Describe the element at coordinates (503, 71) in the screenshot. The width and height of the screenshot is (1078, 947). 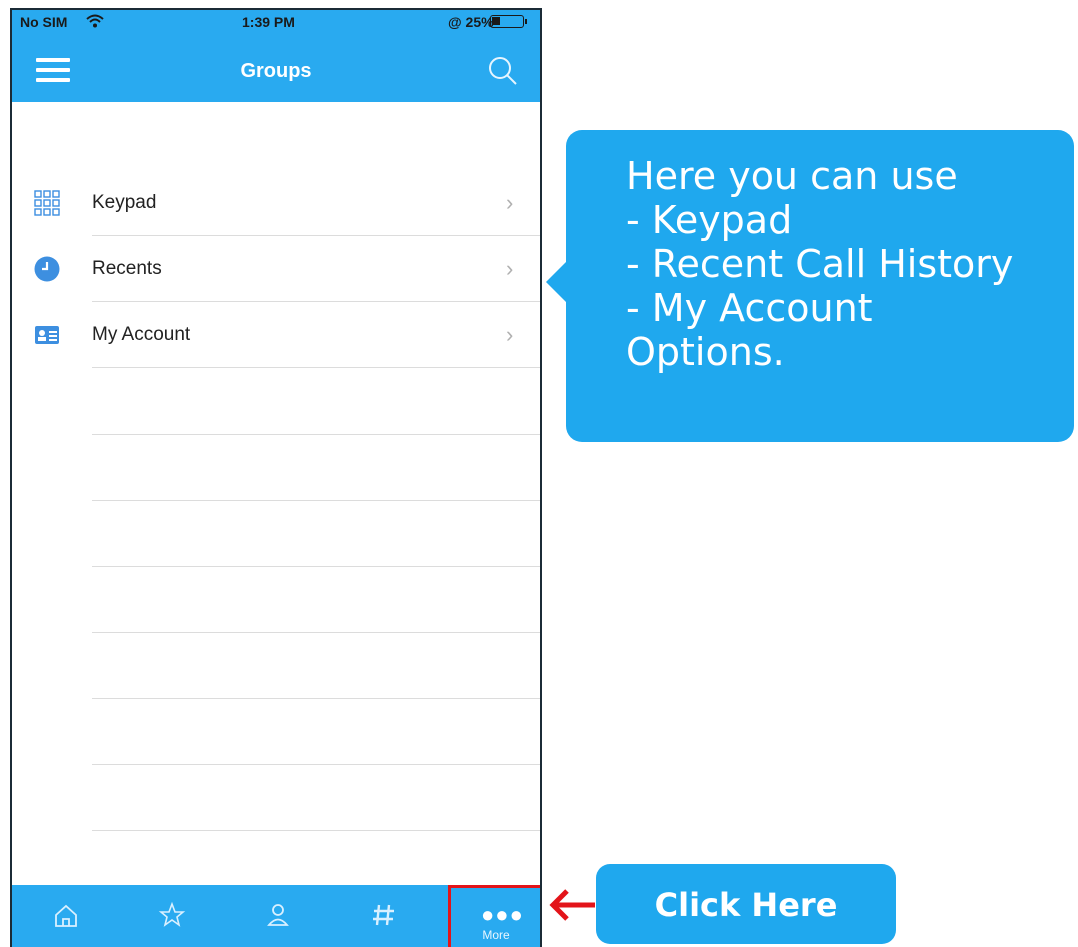
I see `search-icon` at that location.